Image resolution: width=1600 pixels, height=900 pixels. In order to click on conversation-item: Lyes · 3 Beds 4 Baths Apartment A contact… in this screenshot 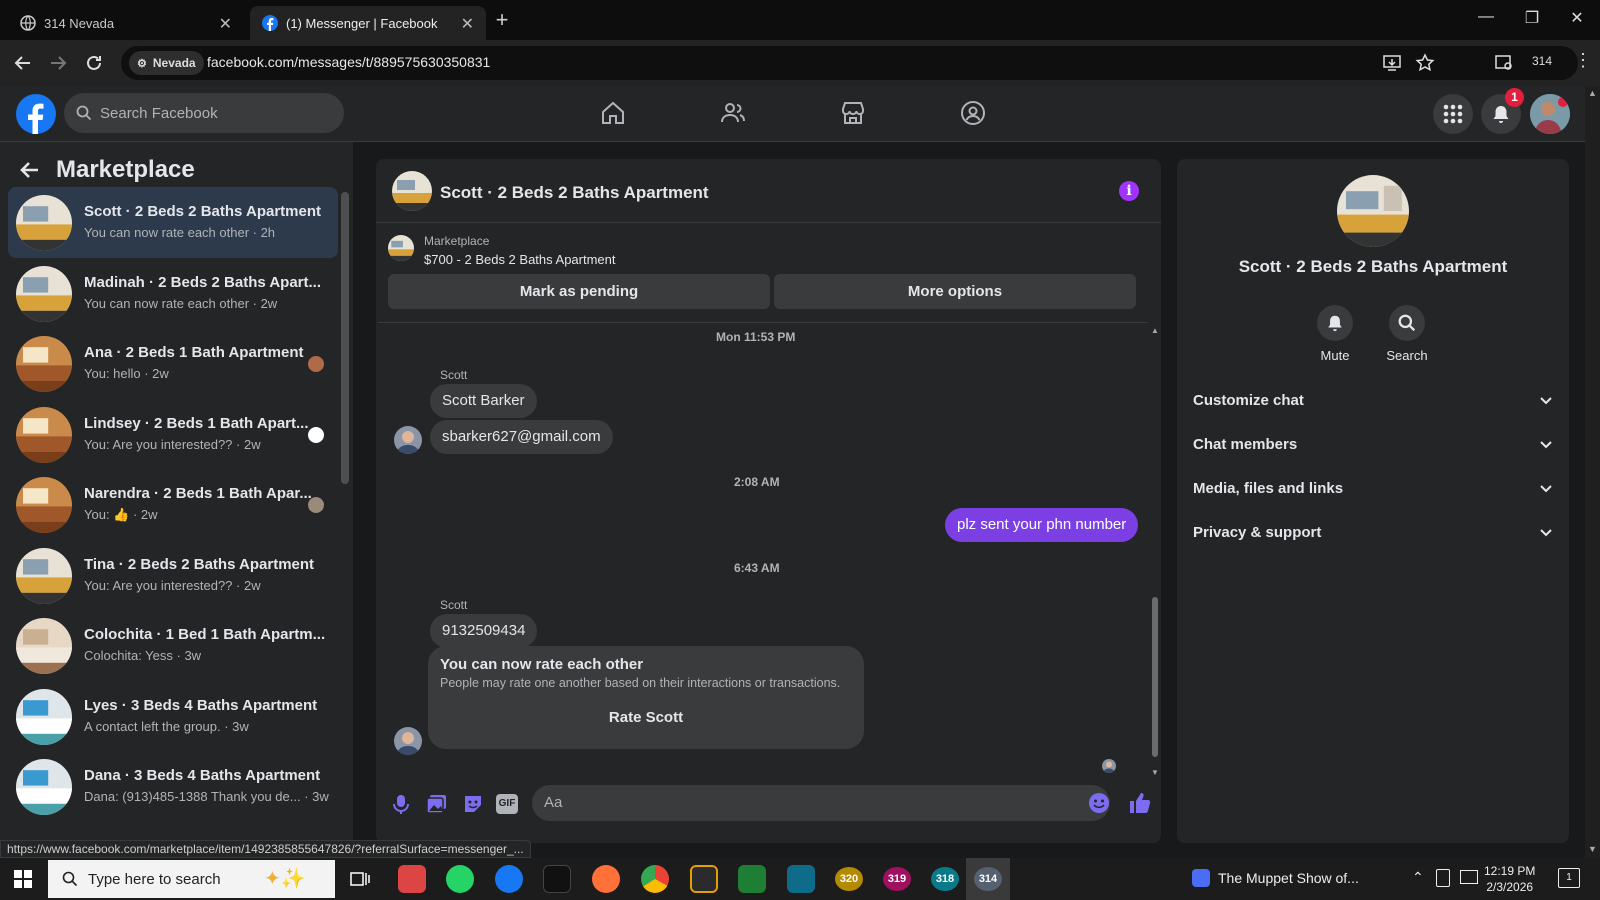, I will do `click(173, 716)`.